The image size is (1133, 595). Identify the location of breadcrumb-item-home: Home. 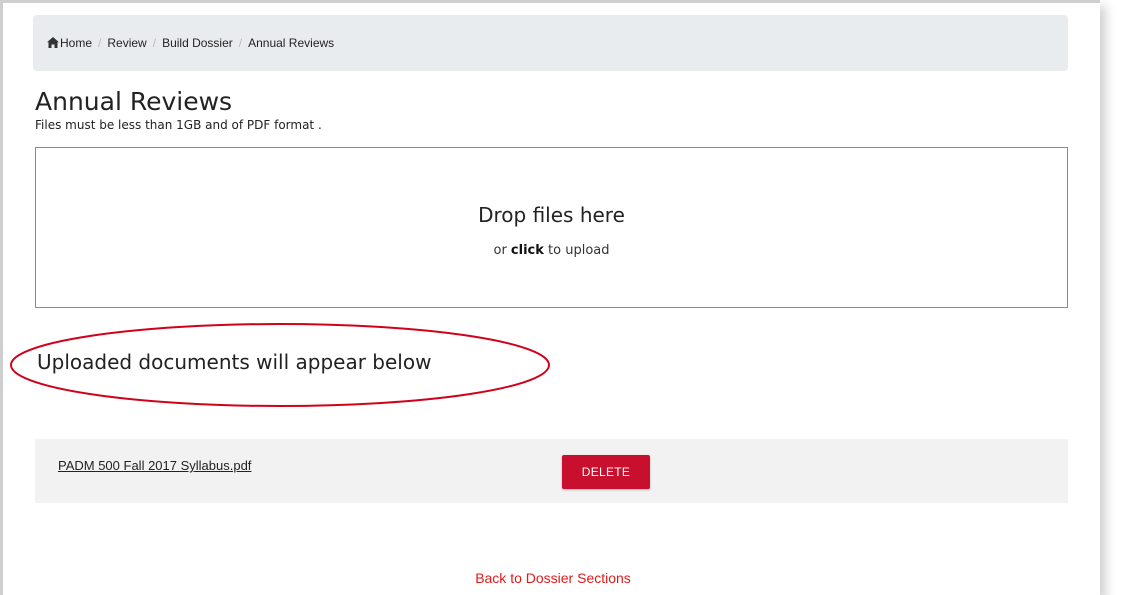
(69, 43).